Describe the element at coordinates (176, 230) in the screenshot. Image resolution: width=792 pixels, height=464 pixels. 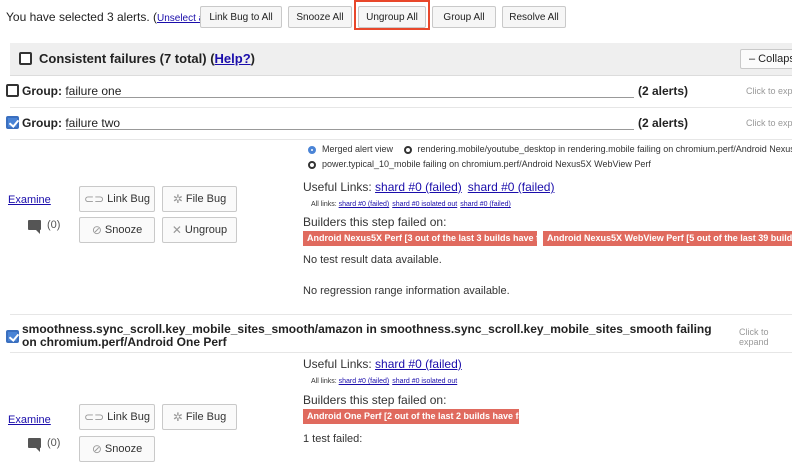
I see `close-icon: ✕` at that location.